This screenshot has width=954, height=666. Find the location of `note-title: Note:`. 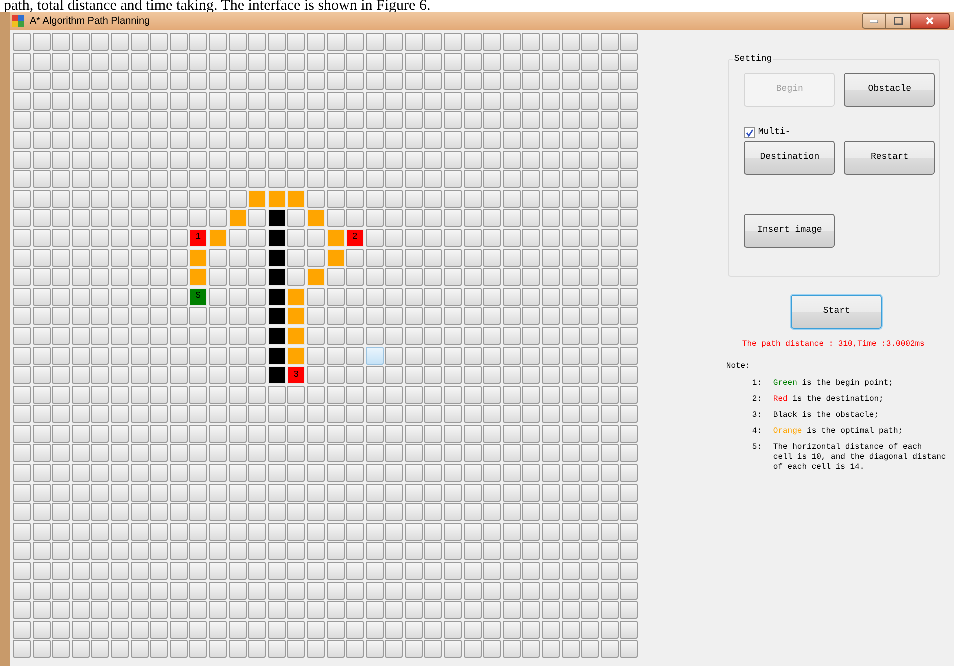

note-title: Note: is located at coordinates (738, 366).